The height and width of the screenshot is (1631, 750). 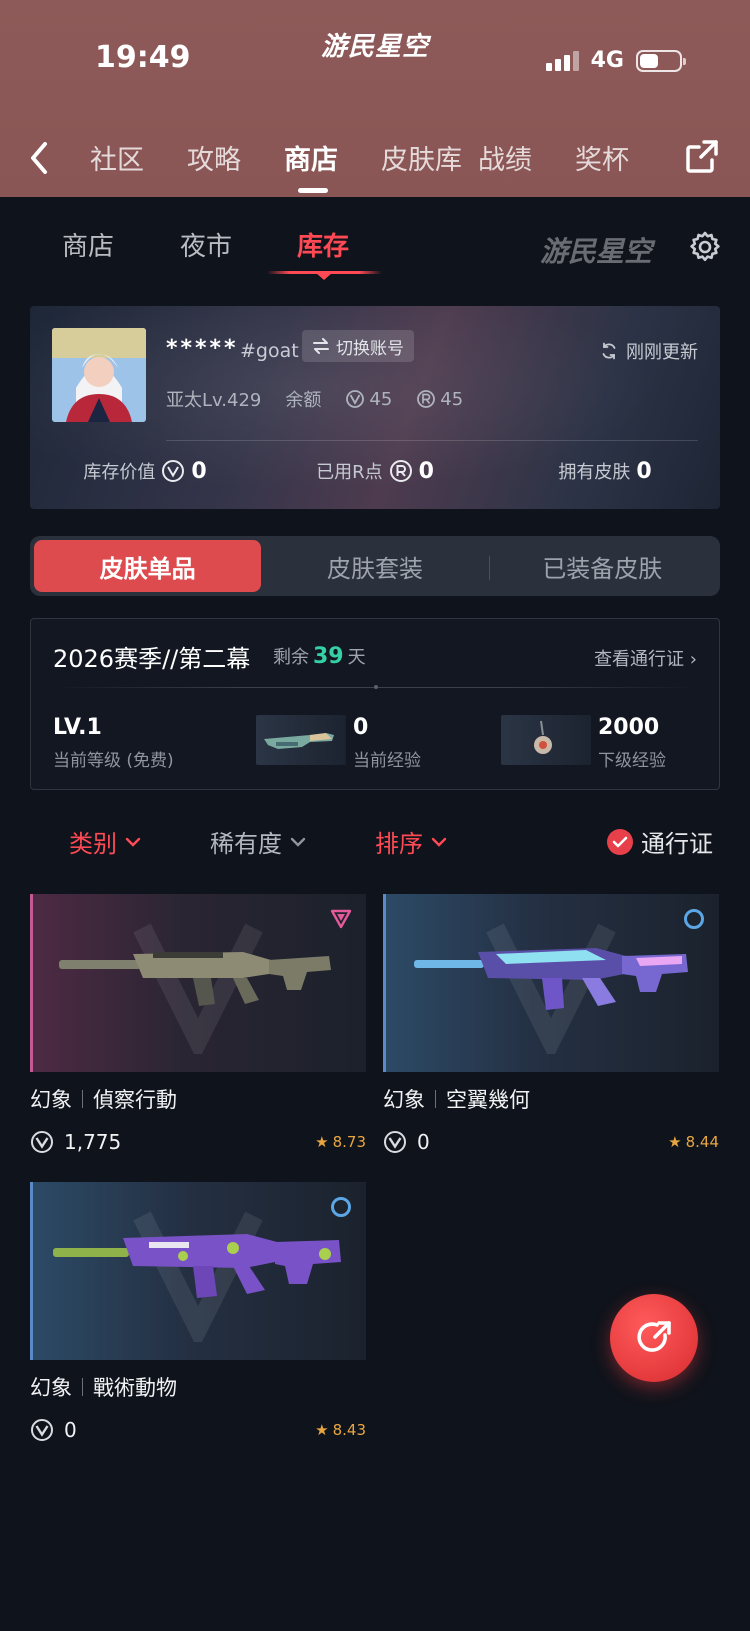 I want to click on rp-icon, so click(x=426, y=399).